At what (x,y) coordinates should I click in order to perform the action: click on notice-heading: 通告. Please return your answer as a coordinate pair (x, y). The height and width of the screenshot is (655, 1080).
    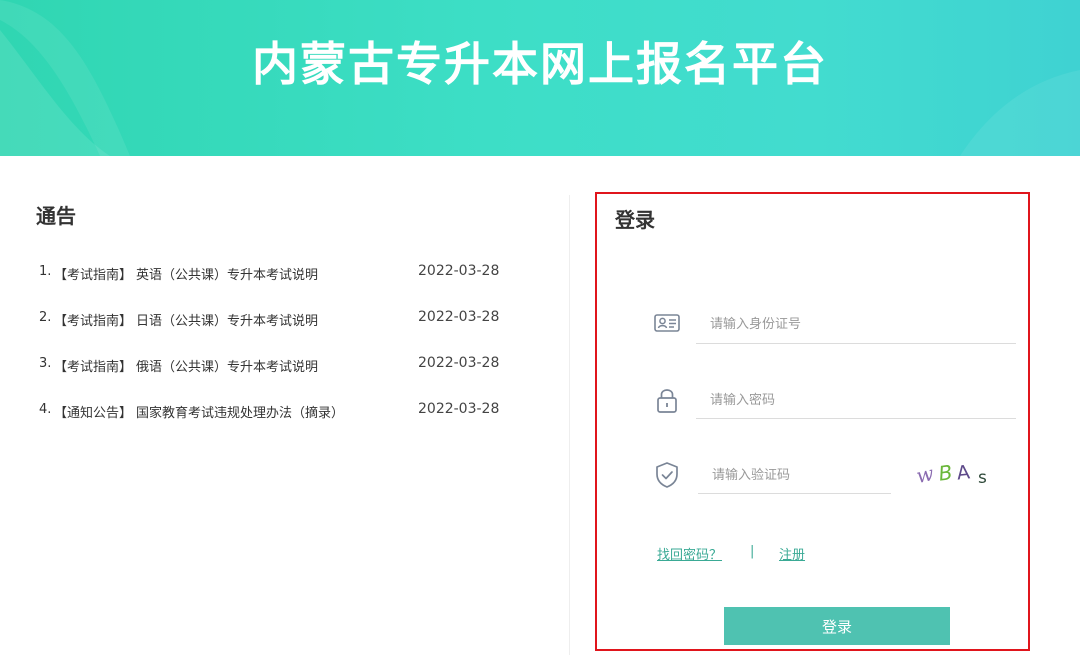
    Looking at the image, I should click on (56, 216).